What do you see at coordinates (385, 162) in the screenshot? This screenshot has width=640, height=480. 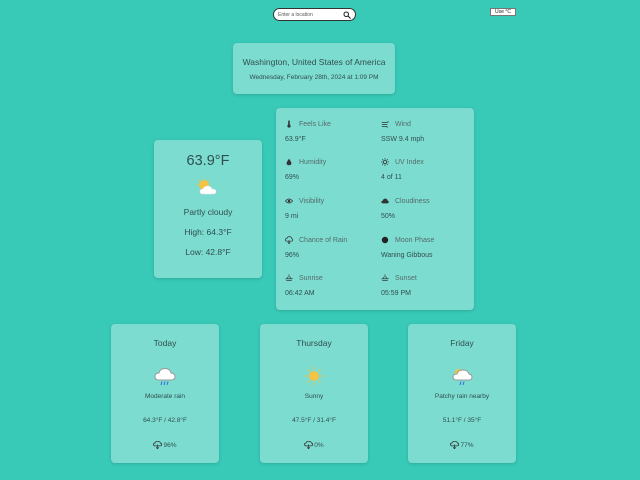 I see `sun-icon` at bounding box center [385, 162].